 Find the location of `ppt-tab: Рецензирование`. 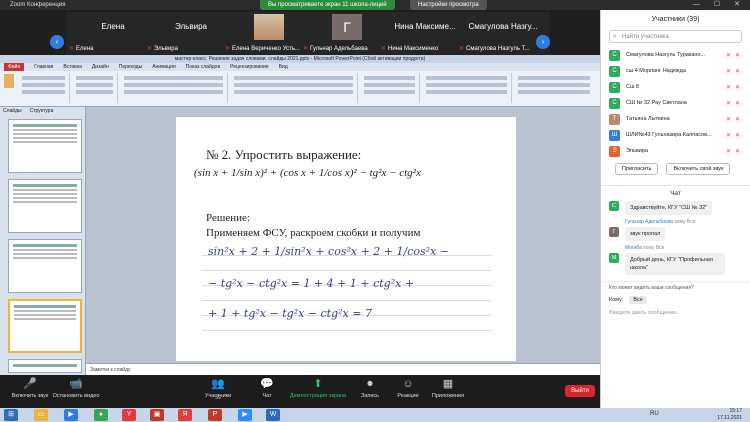

ppt-tab: Рецензирование is located at coordinates (249, 67).